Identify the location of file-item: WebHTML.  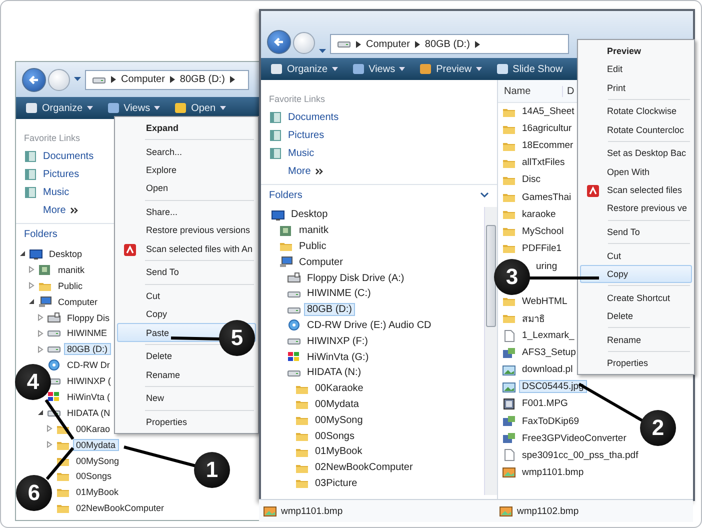
(544, 301).